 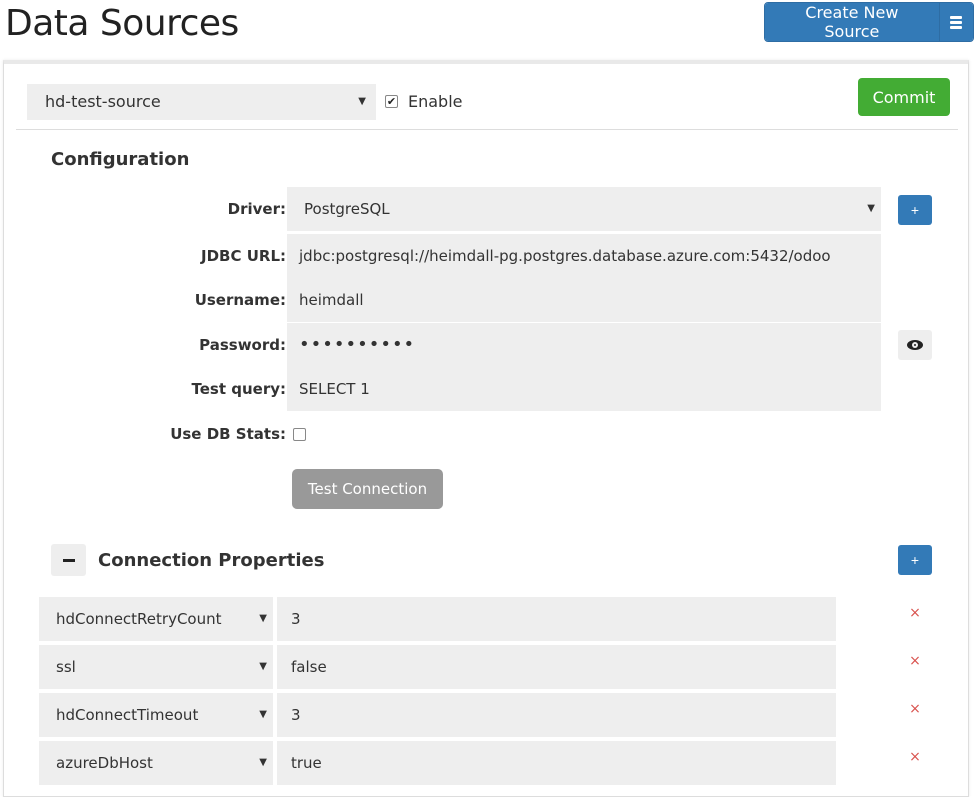 What do you see at coordinates (391, 101) in the screenshot?
I see `enable-checkbox: ✔` at bounding box center [391, 101].